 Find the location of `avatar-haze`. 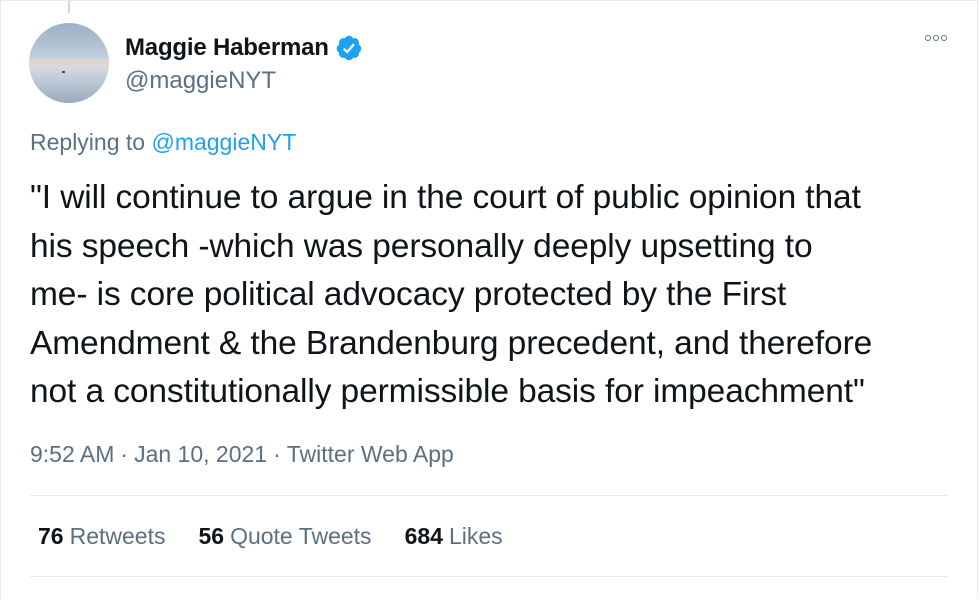

avatar-haze is located at coordinates (69, 66).